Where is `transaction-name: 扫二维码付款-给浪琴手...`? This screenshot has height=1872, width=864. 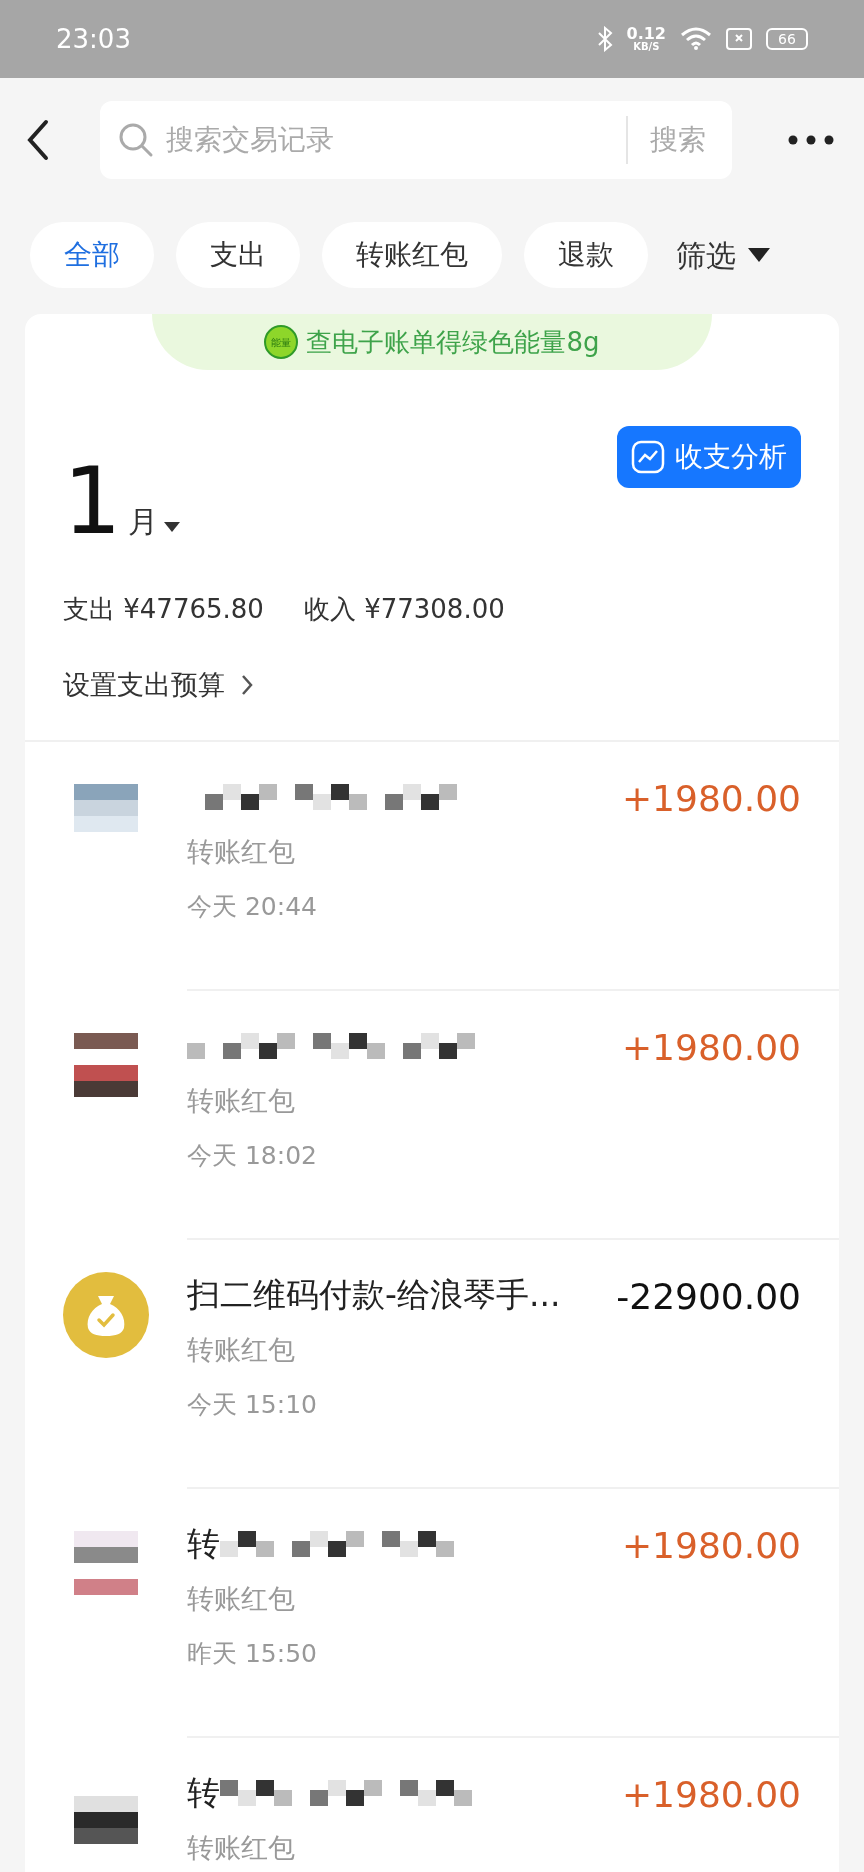
transaction-name: 扫二维码付款-给浪琴手... is located at coordinates (374, 1294).